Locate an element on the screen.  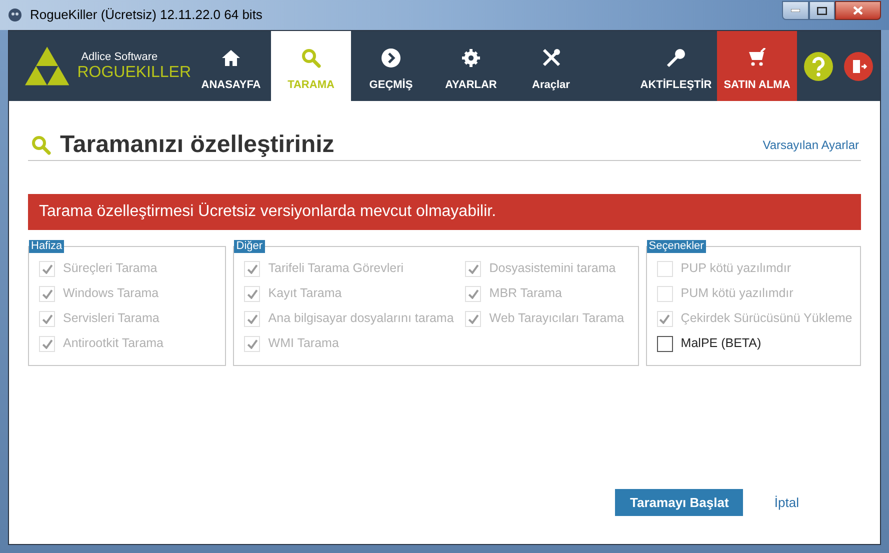
home-icon is located at coordinates (231, 58).